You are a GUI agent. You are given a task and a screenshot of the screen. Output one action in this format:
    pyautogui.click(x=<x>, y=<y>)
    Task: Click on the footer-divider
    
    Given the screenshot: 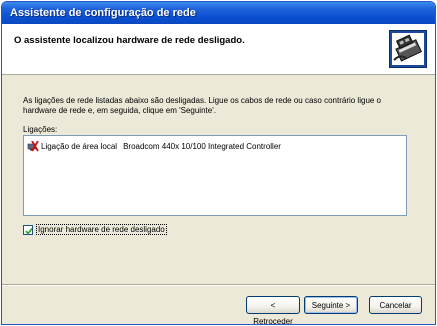 What is the action you would take?
    pyautogui.click(x=218, y=285)
    